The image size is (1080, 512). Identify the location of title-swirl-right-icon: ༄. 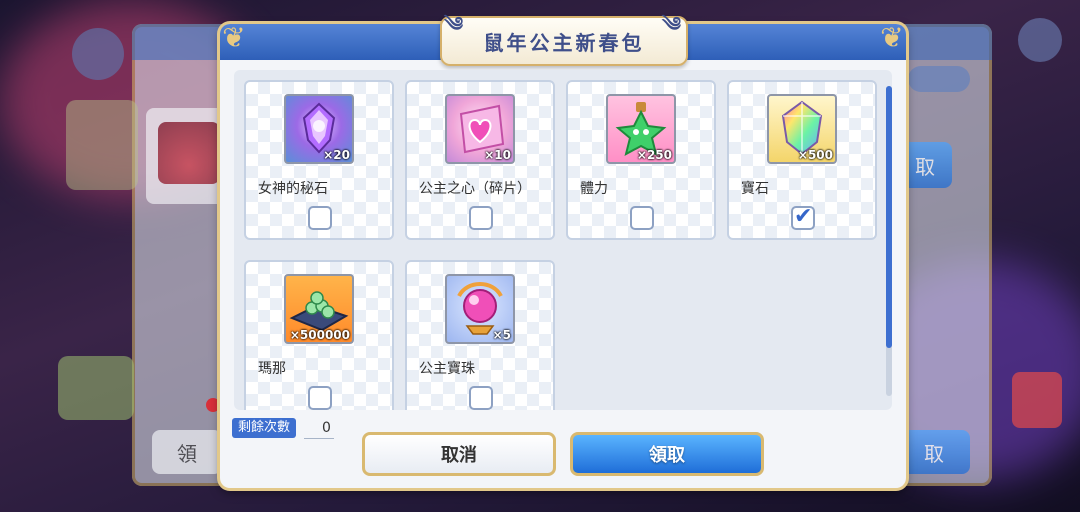
(672, 24).